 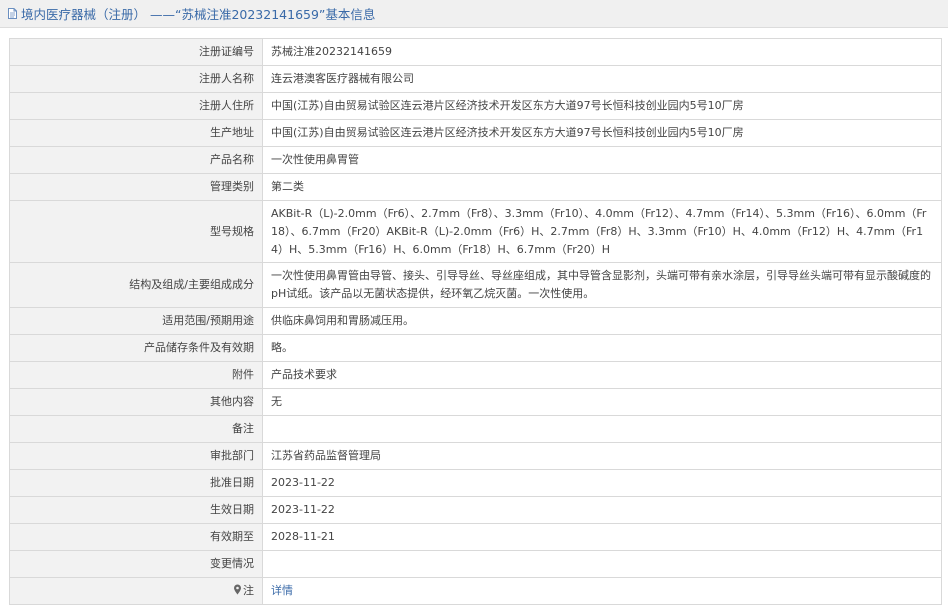 What do you see at coordinates (602, 79) in the screenshot?
I see `field-value: 连云港澳客医疗器械有限公司` at bounding box center [602, 79].